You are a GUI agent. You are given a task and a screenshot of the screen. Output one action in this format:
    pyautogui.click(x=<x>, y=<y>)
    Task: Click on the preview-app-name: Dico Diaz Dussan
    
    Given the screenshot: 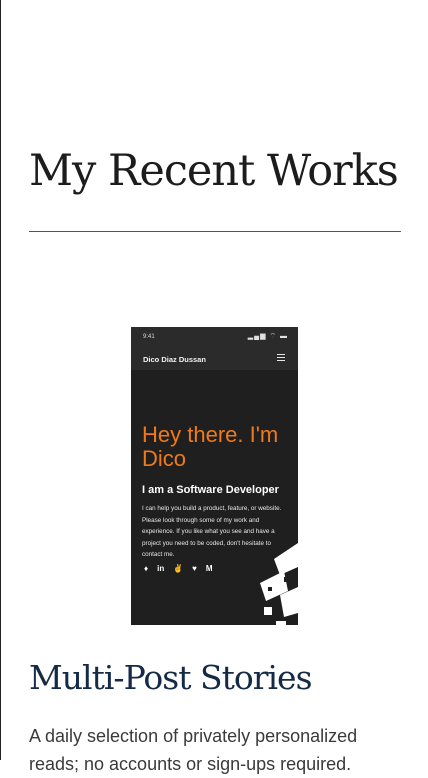 What is the action you would take?
    pyautogui.click(x=174, y=359)
    